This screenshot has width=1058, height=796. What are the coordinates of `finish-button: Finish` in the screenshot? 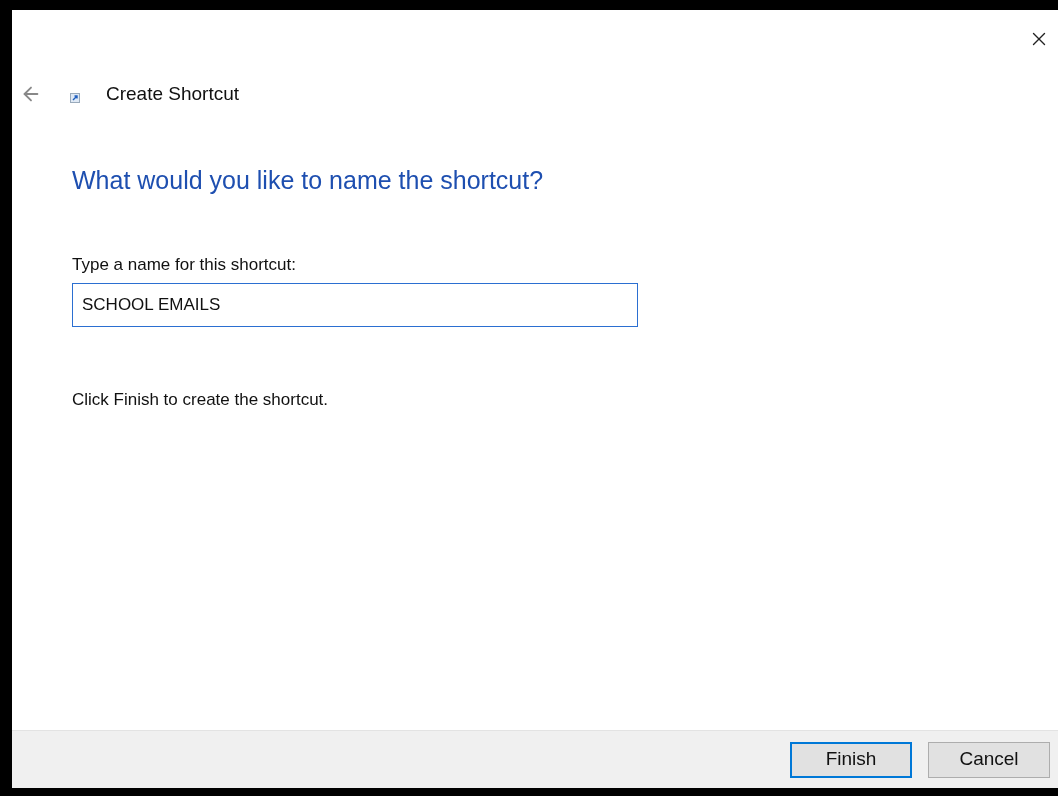 It's located at (851, 759).